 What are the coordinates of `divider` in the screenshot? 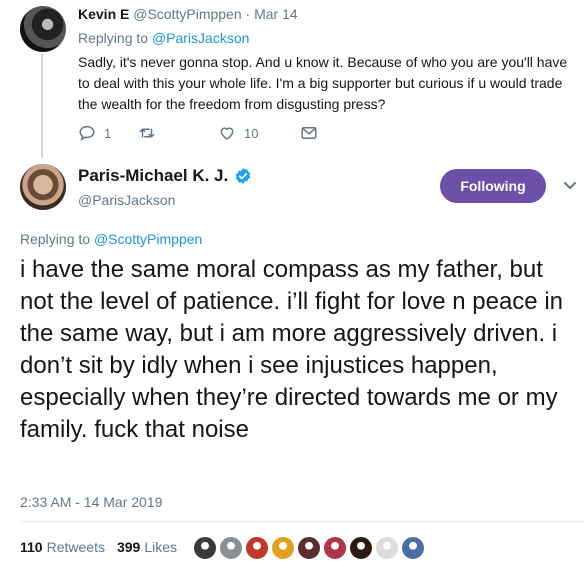 It's located at (302, 521).